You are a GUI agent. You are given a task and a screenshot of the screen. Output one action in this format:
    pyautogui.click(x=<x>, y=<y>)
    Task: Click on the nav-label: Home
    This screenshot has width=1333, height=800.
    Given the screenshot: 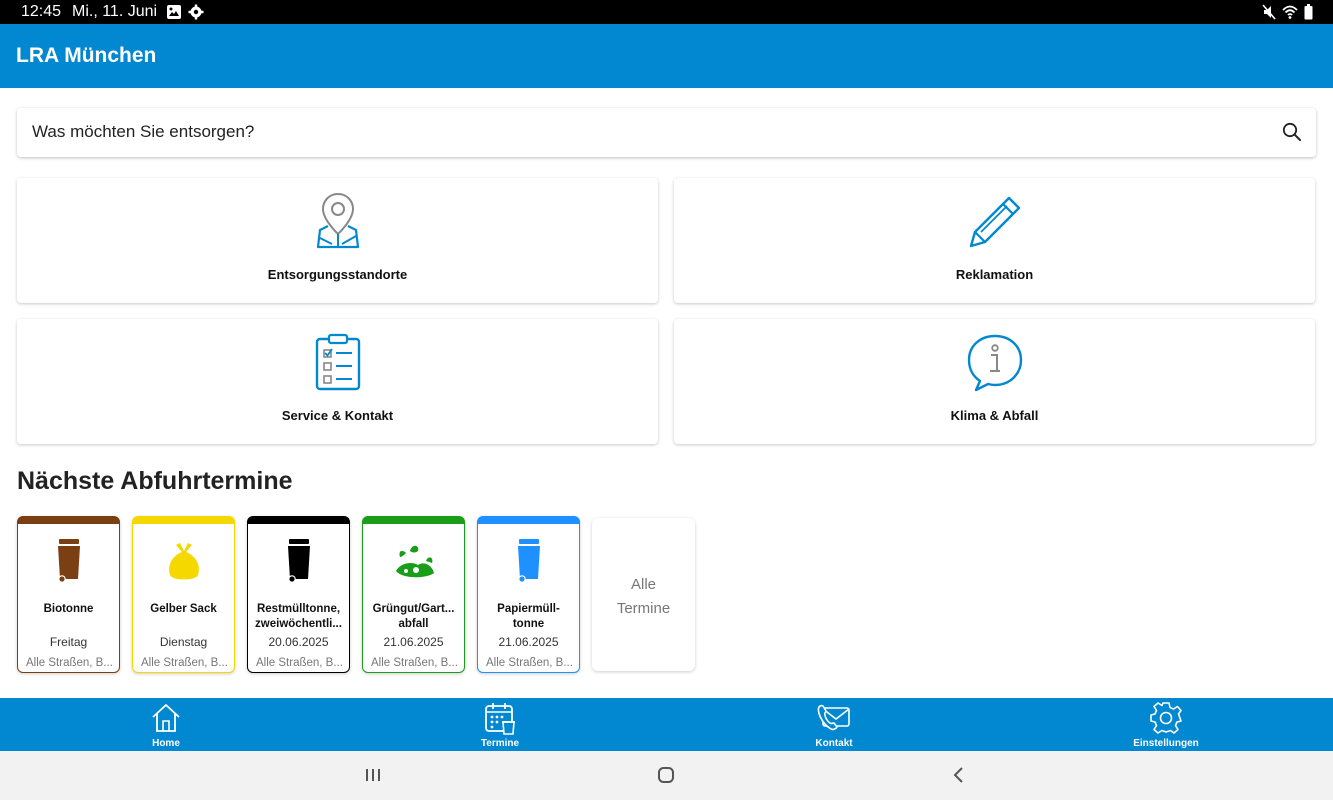 What is the action you would take?
    pyautogui.click(x=166, y=743)
    